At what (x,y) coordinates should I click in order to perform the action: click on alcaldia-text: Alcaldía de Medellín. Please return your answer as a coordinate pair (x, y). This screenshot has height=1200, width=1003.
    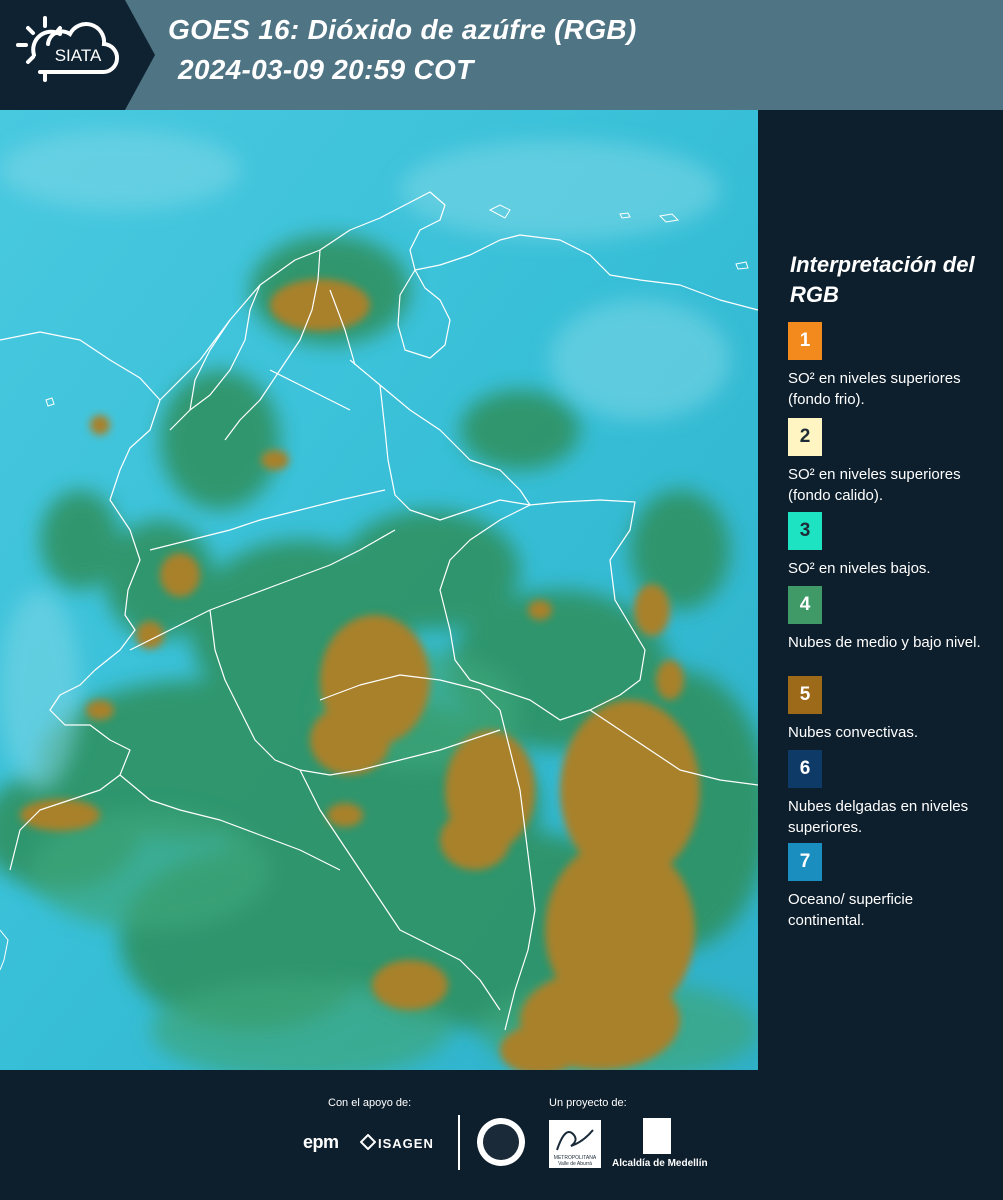
    Looking at the image, I should click on (660, 1163).